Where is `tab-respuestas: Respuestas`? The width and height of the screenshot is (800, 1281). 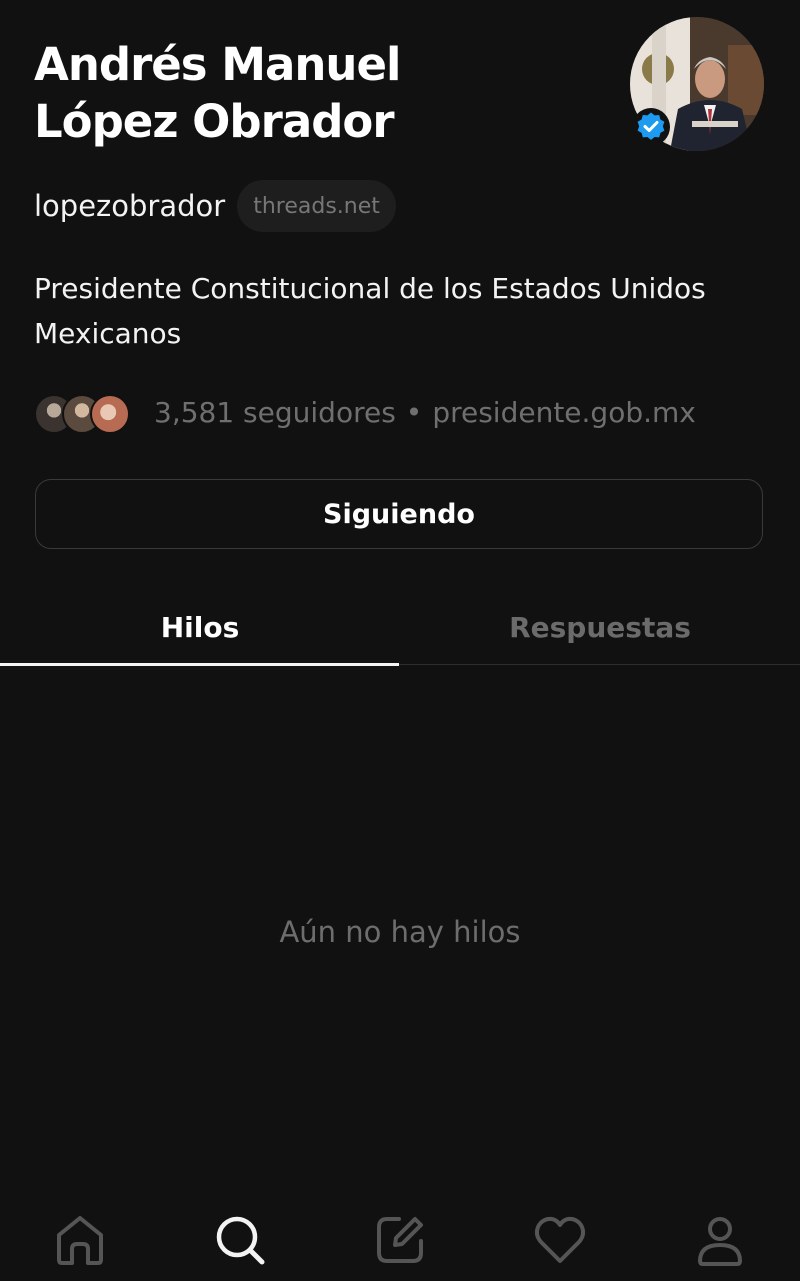 tab-respuestas: Respuestas is located at coordinates (600, 627).